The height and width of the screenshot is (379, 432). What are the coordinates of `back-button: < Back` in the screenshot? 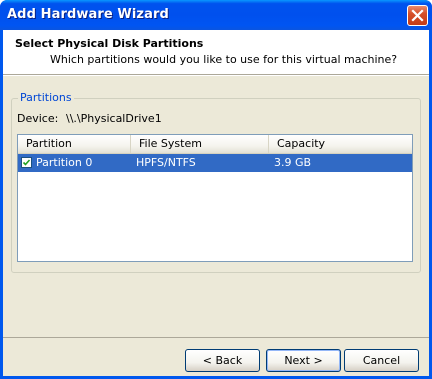 It's located at (222, 360).